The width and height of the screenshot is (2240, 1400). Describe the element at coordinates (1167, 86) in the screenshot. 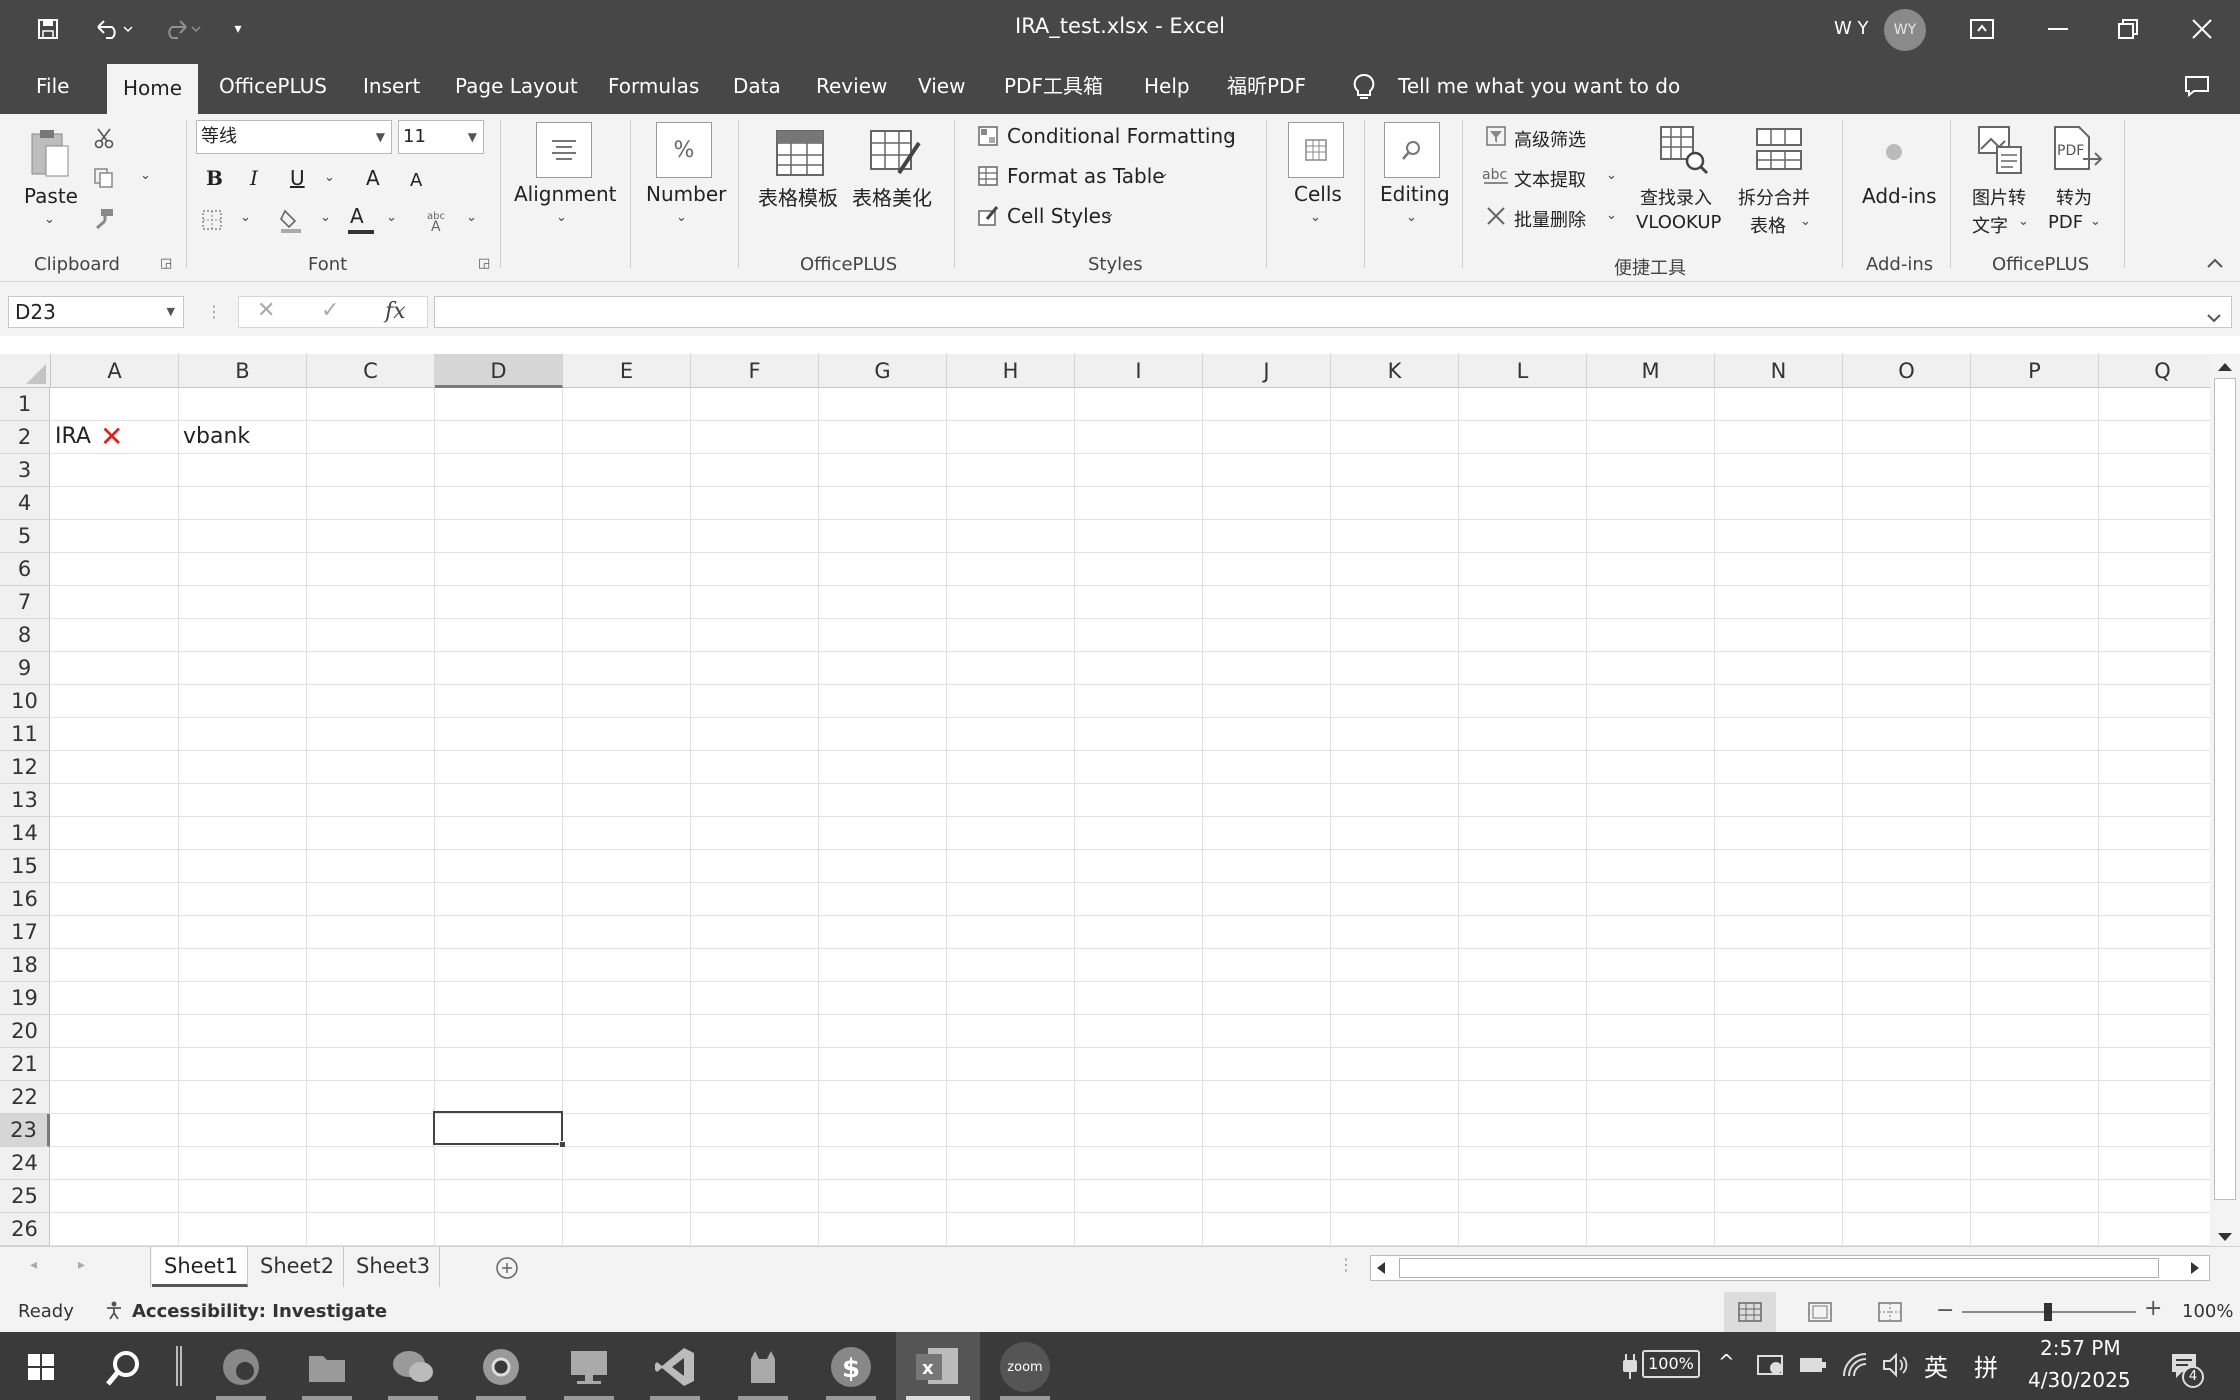

I see `tab-help: Help` at that location.